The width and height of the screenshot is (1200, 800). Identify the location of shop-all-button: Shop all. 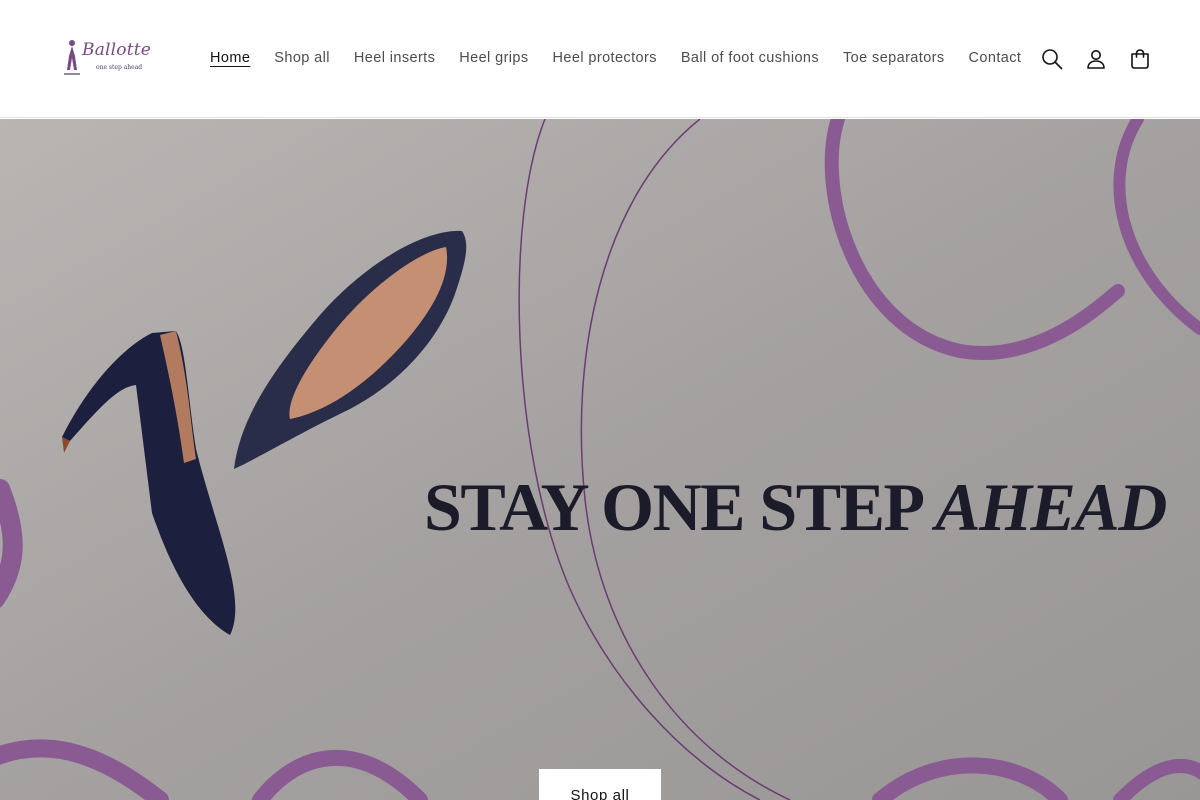
(600, 784).